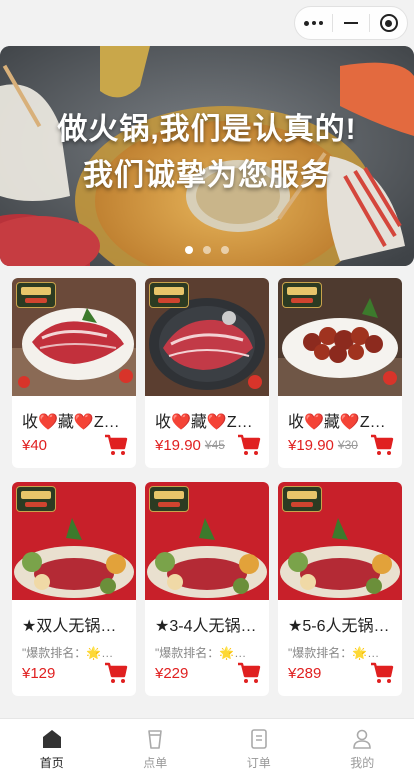 The height and width of the screenshot is (780, 414). Describe the element at coordinates (172, 673) in the screenshot. I see `product-price: ¥229` at that location.